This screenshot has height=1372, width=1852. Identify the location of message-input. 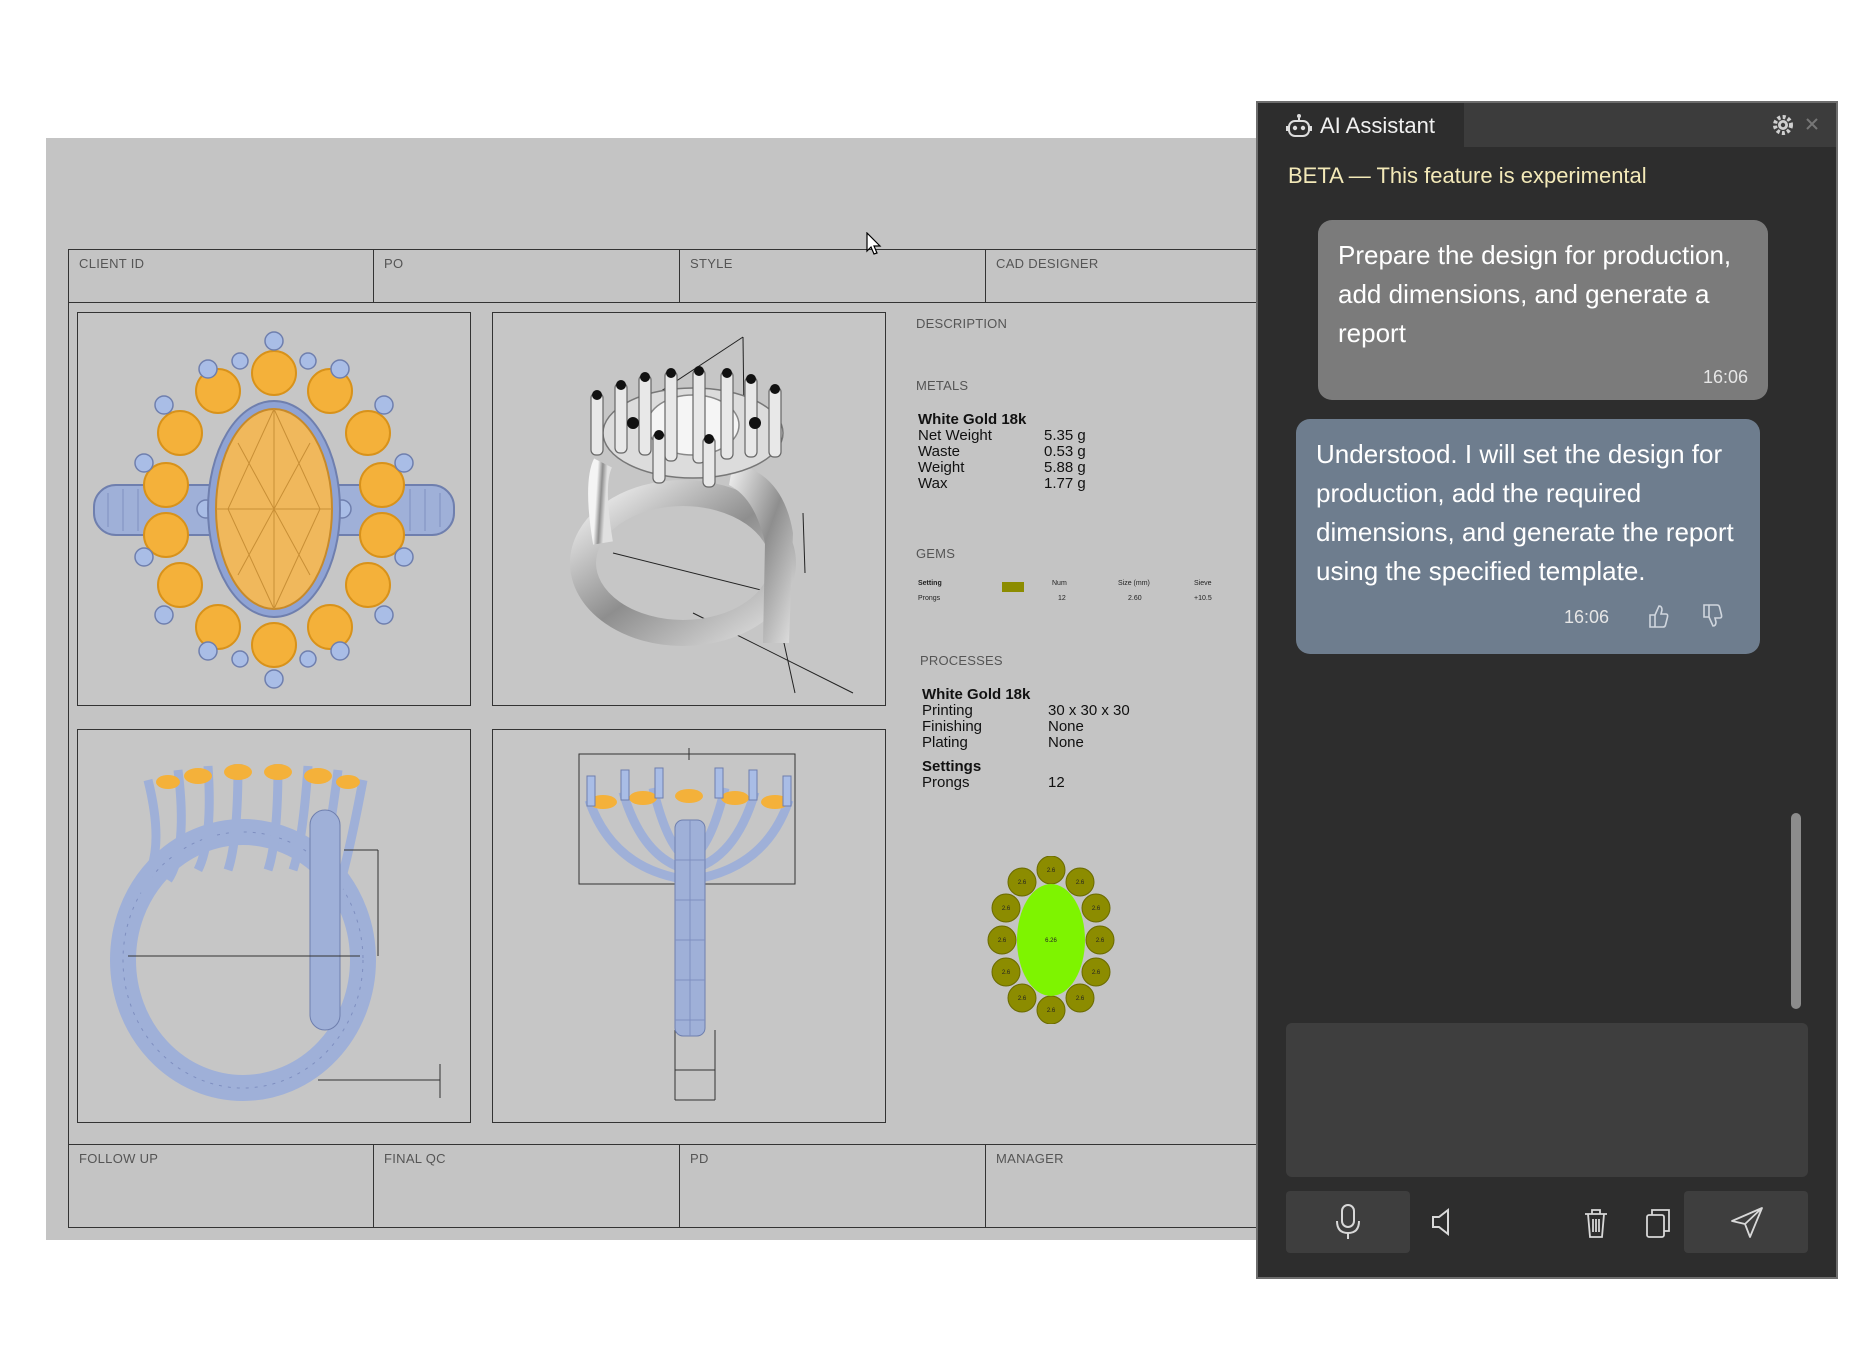
(1547, 1100).